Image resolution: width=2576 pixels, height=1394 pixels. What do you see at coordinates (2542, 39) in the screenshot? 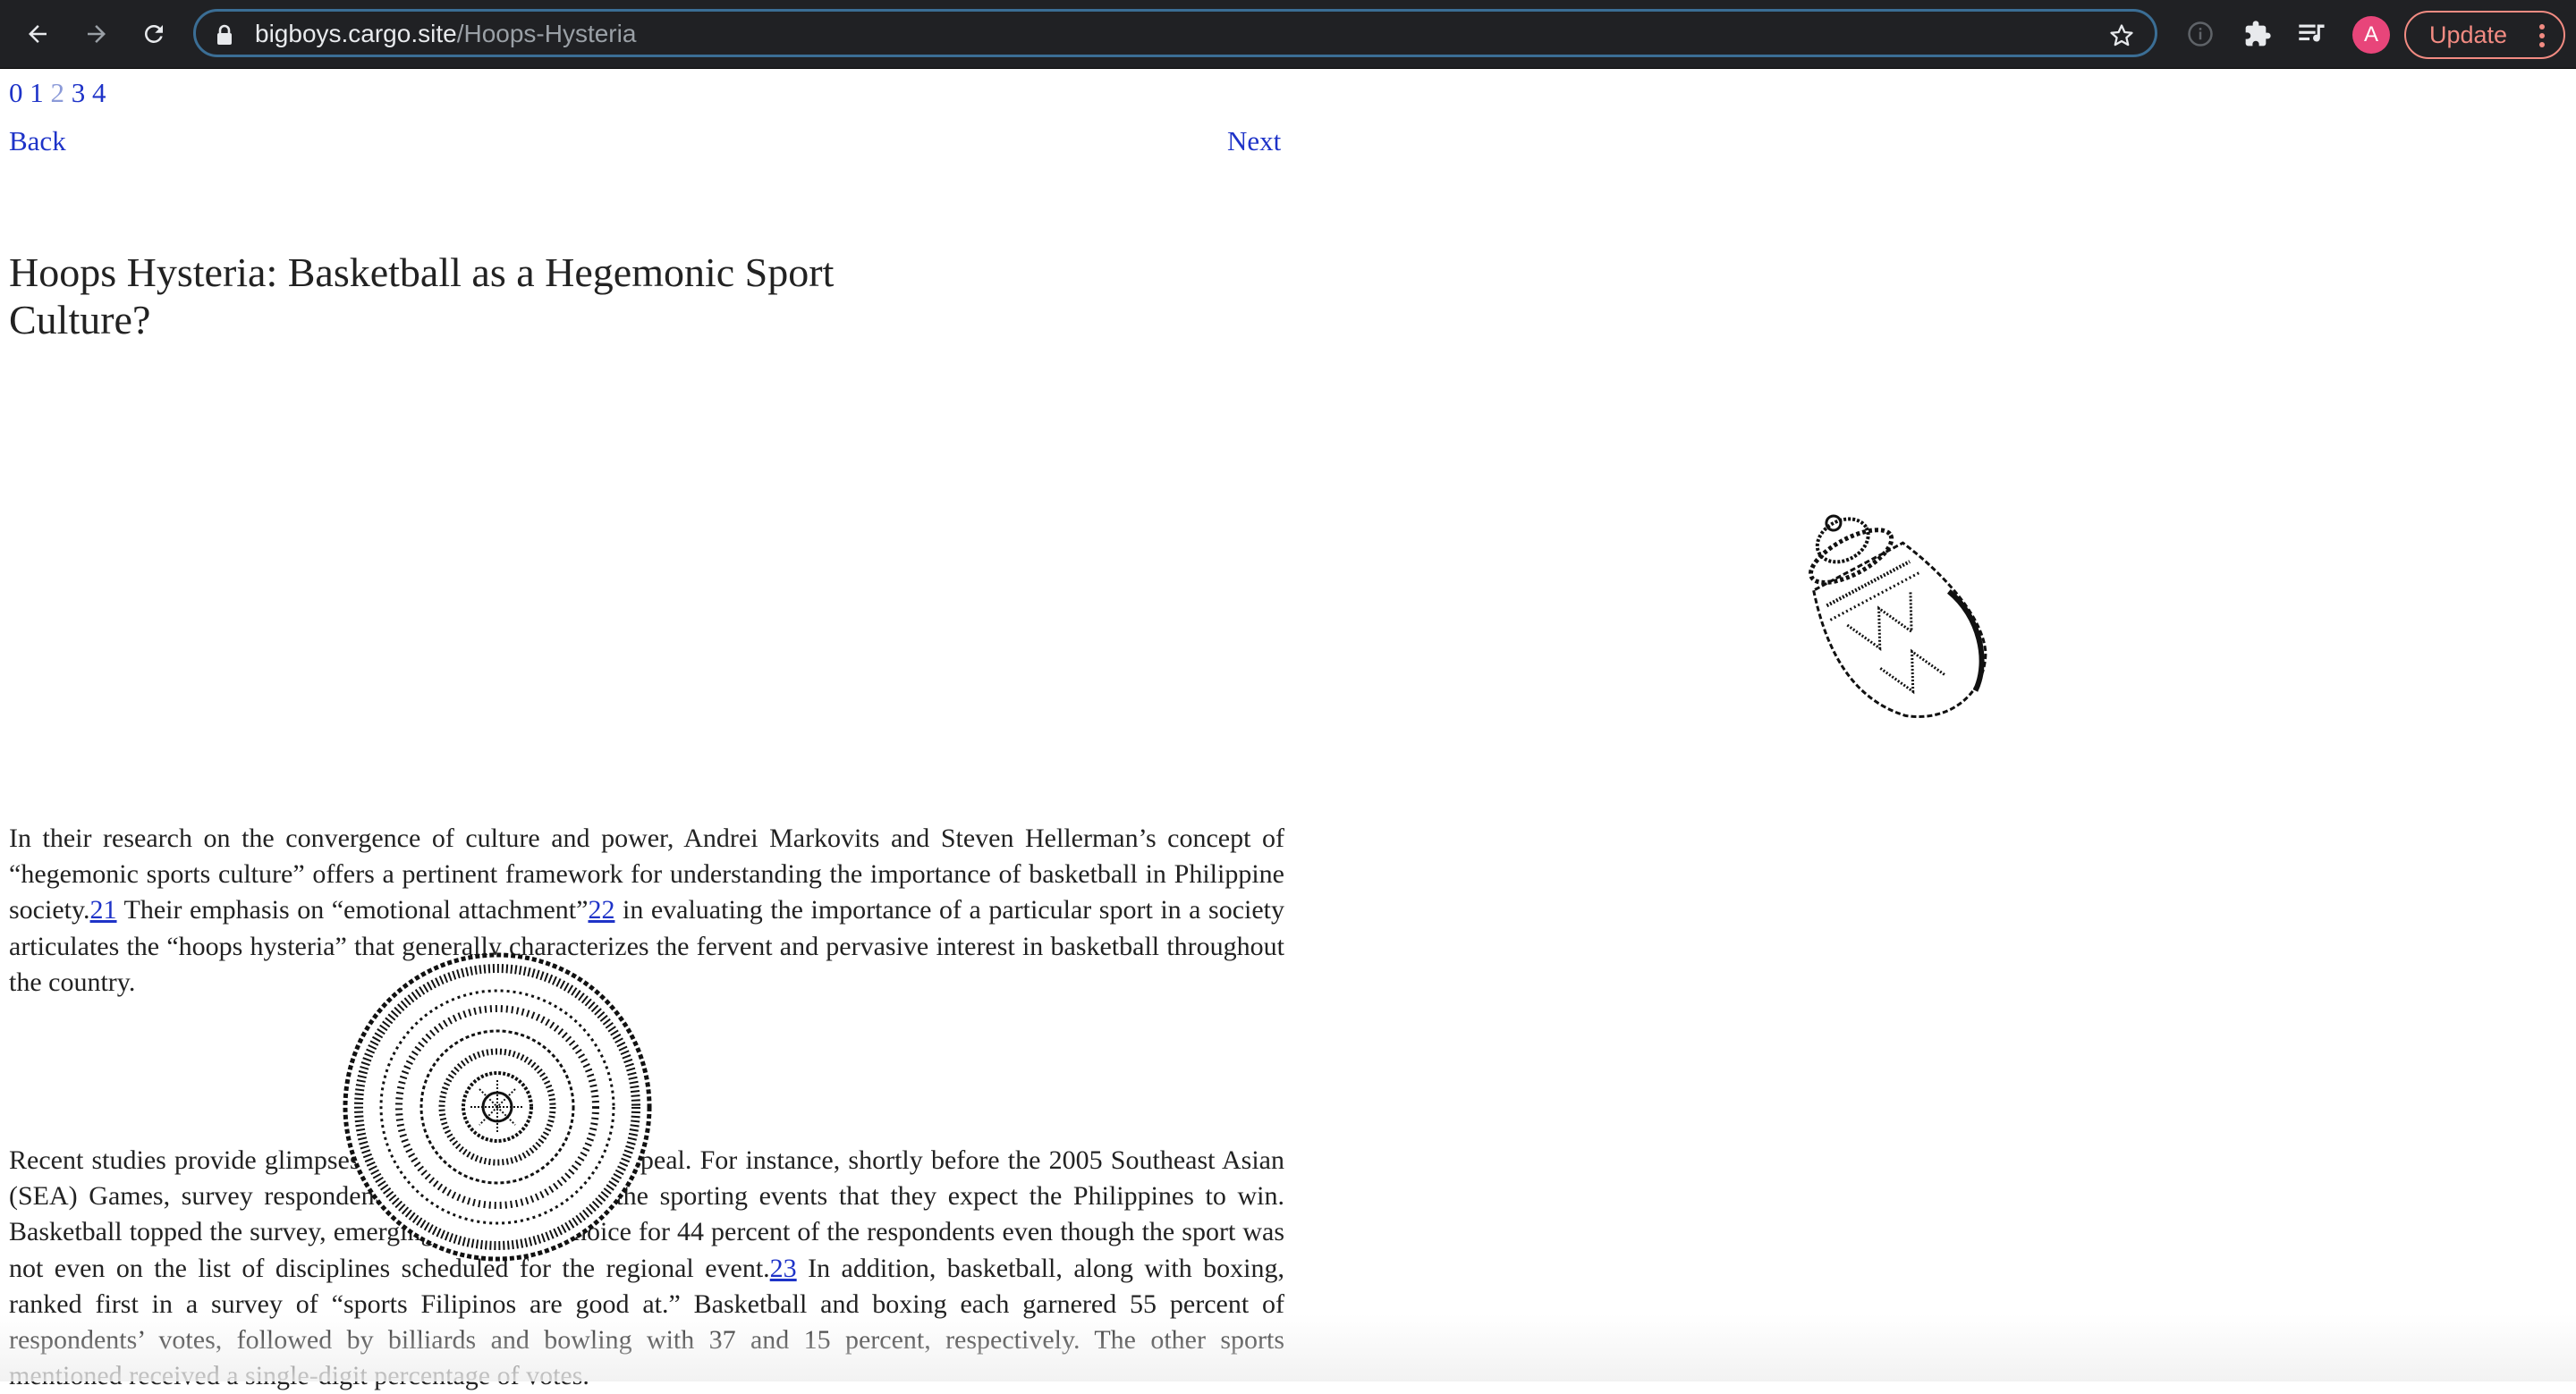
I see `more-menu-icon` at bounding box center [2542, 39].